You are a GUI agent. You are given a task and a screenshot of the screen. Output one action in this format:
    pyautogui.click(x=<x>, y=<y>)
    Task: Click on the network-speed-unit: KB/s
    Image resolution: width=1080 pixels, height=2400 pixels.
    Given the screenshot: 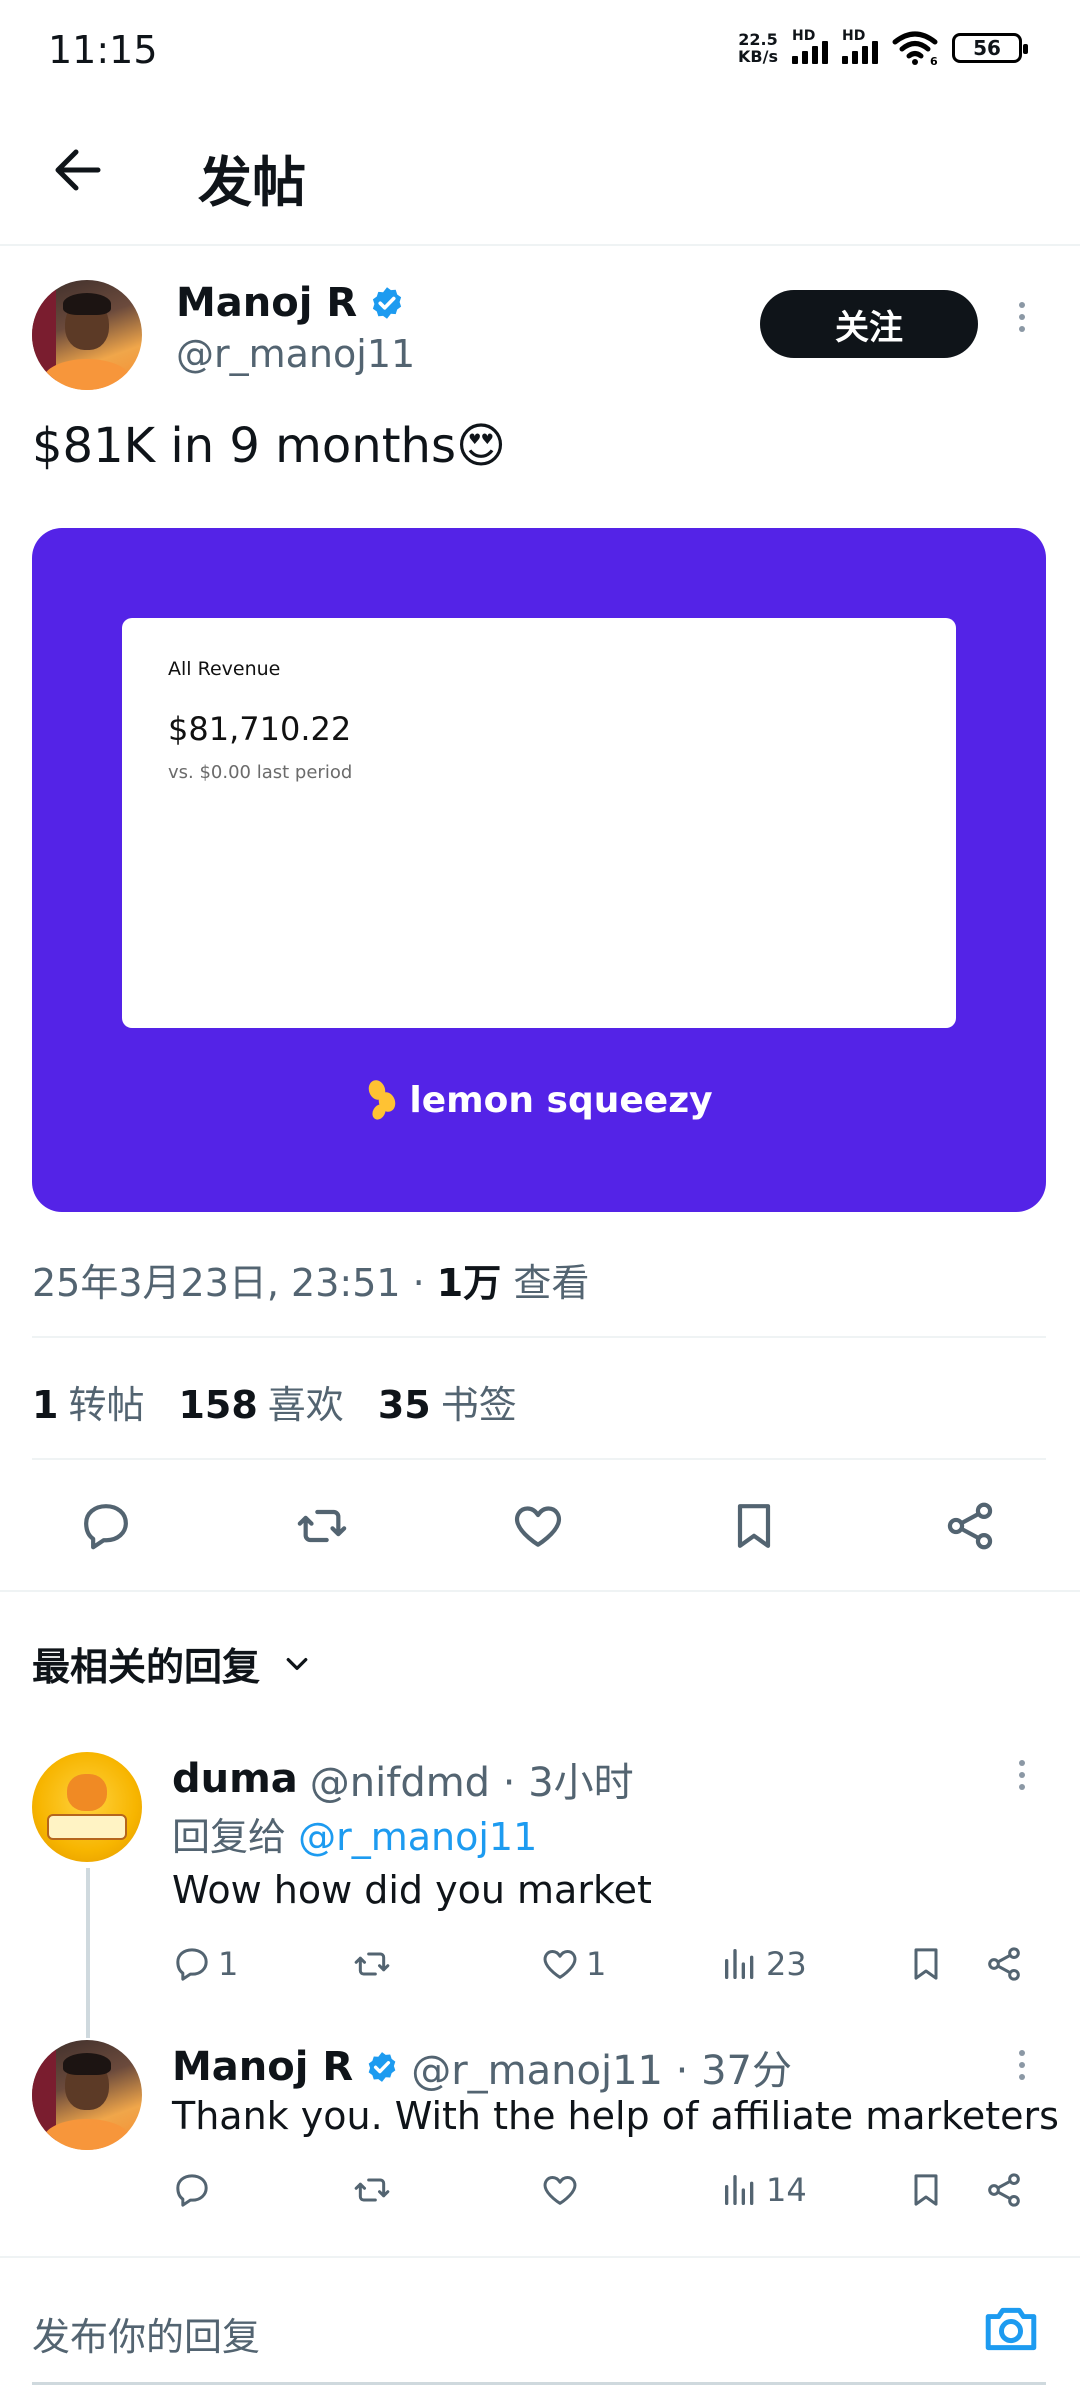 What is the action you would take?
    pyautogui.click(x=758, y=56)
    